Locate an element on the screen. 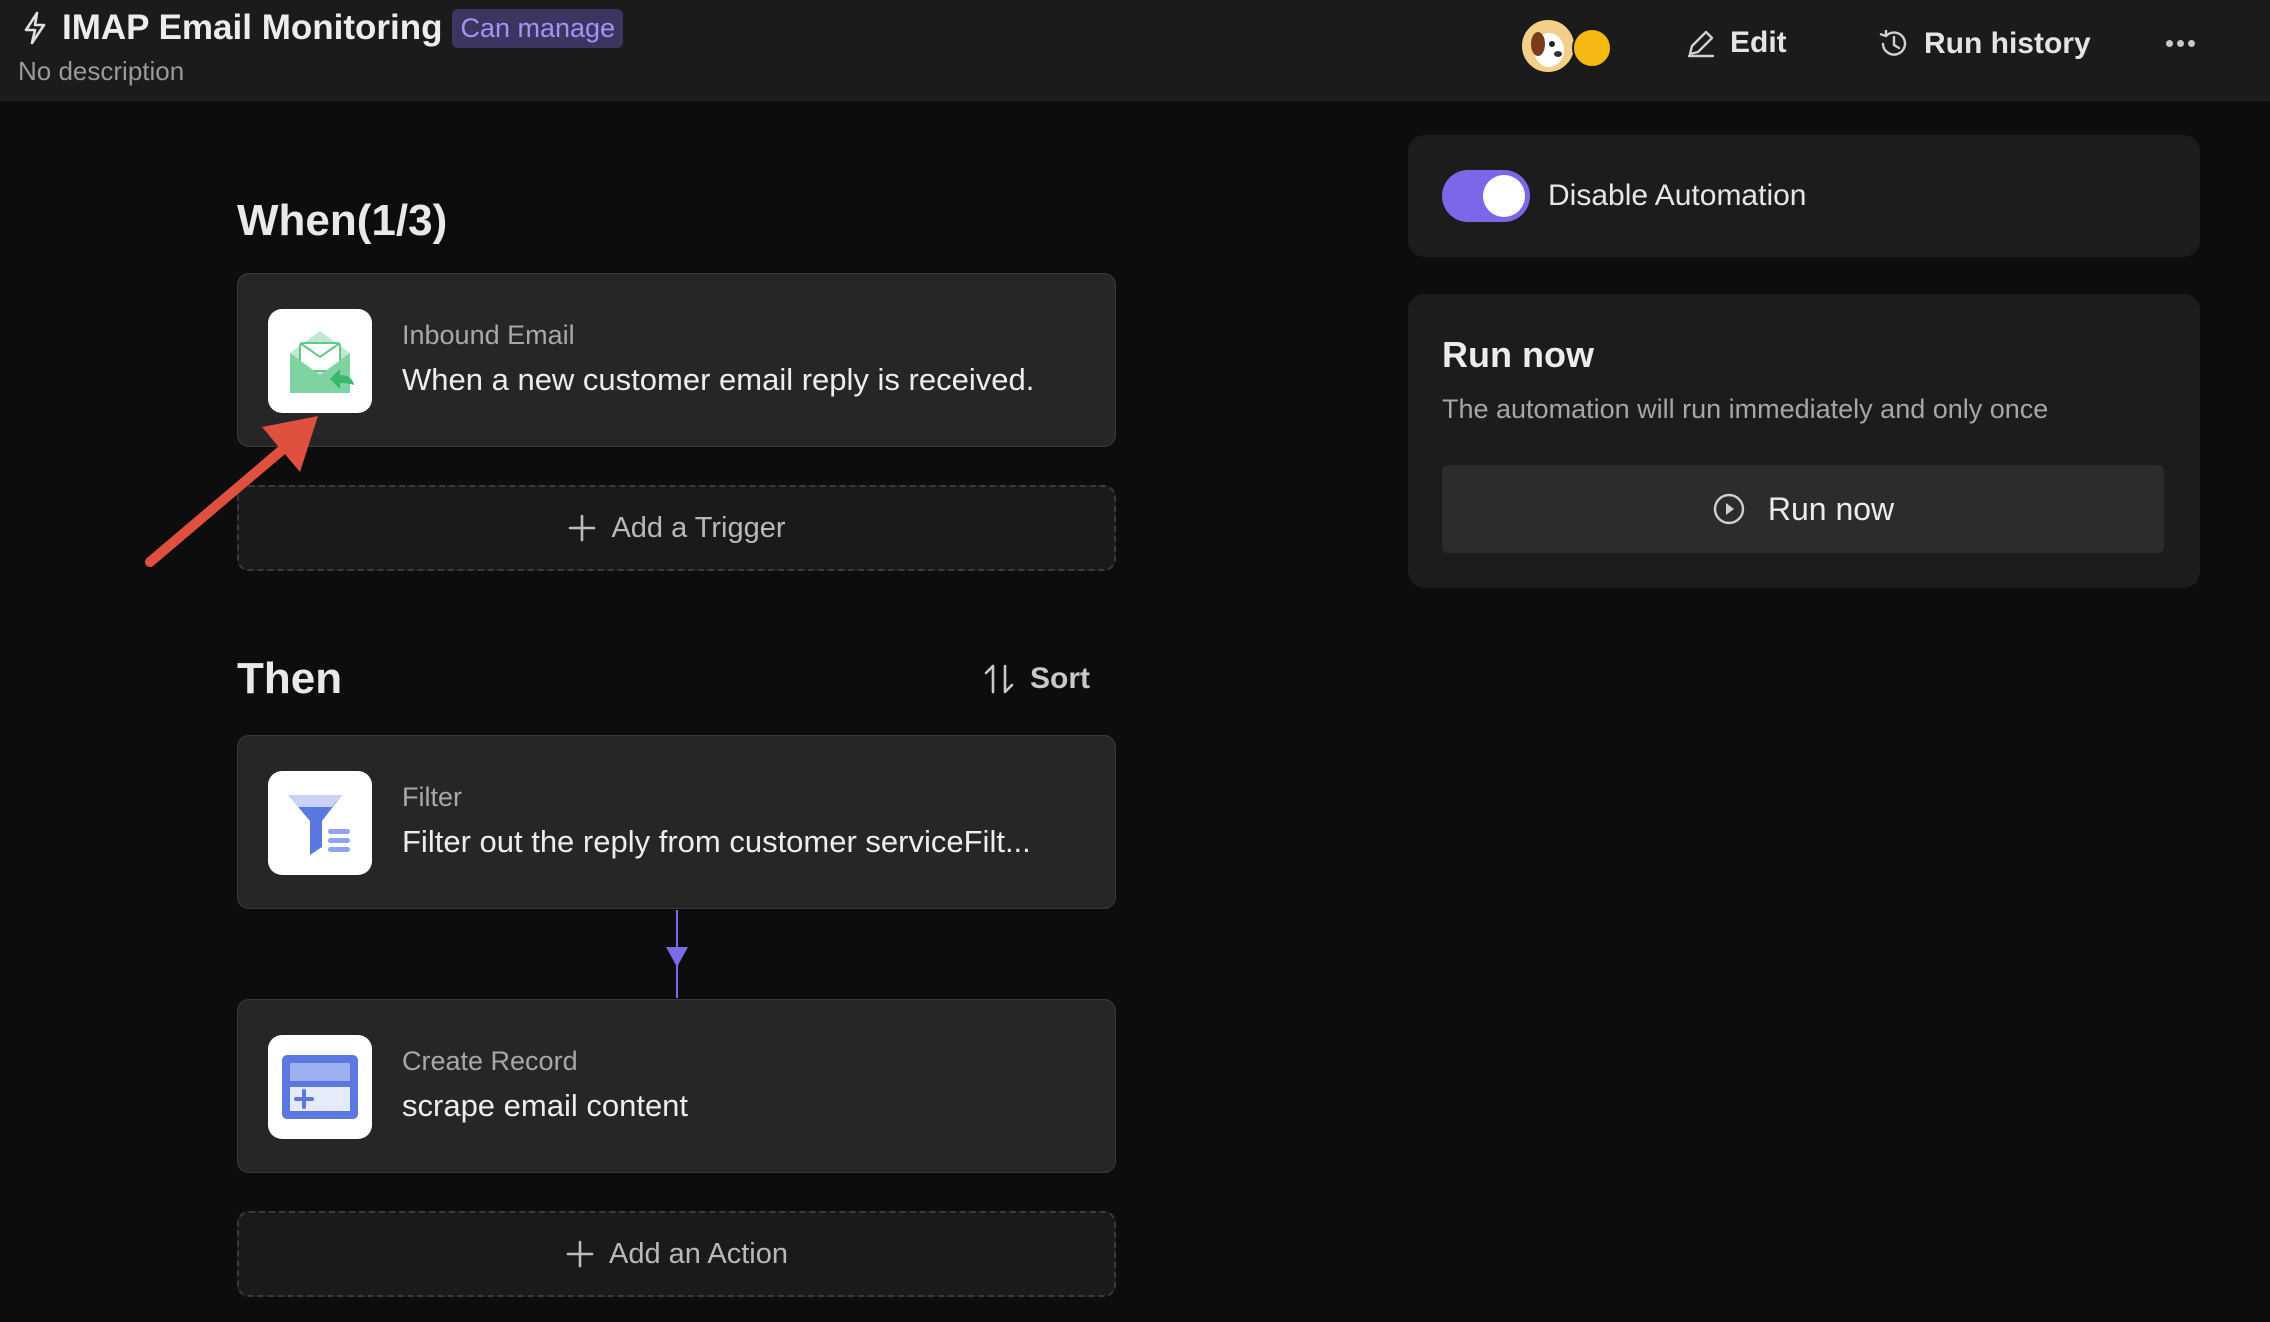 This screenshot has height=1322, width=2270. add-trigger-label: Add a Trigger is located at coordinates (698, 527).